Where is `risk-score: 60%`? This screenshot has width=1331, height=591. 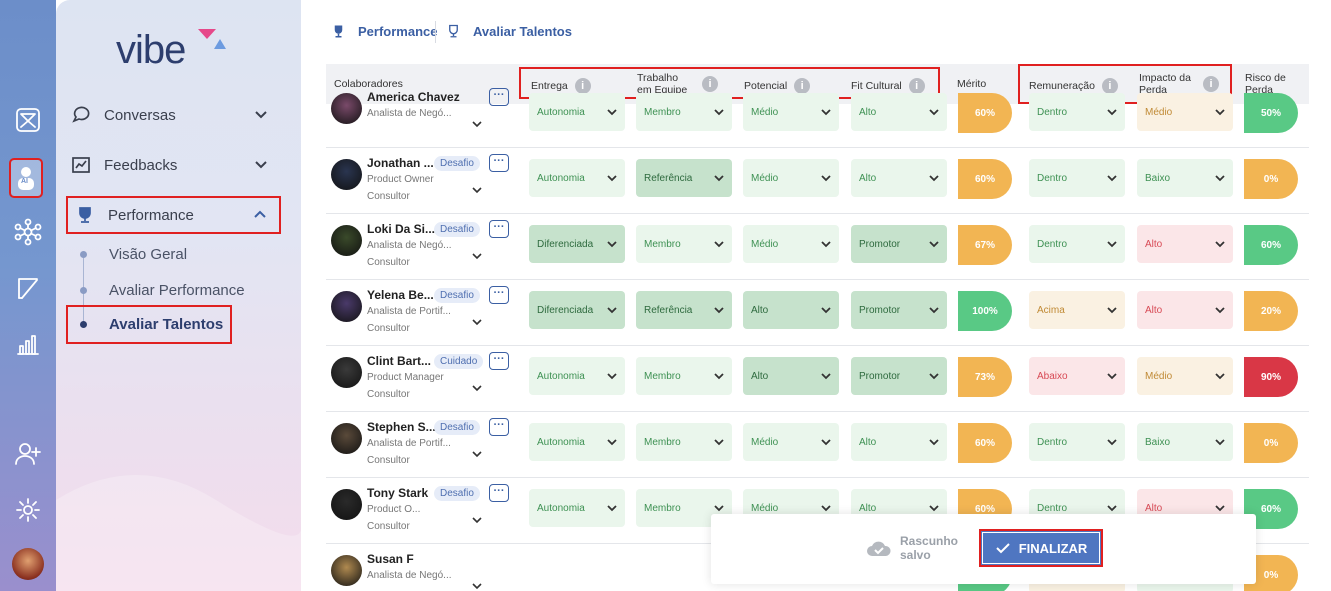 risk-score: 60% is located at coordinates (1271, 245).